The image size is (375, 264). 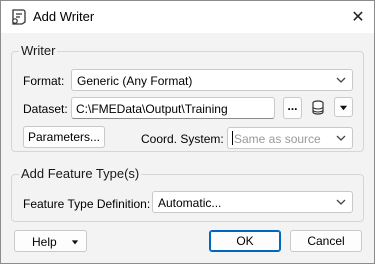 I want to click on text-caret, so click(x=232, y=138).